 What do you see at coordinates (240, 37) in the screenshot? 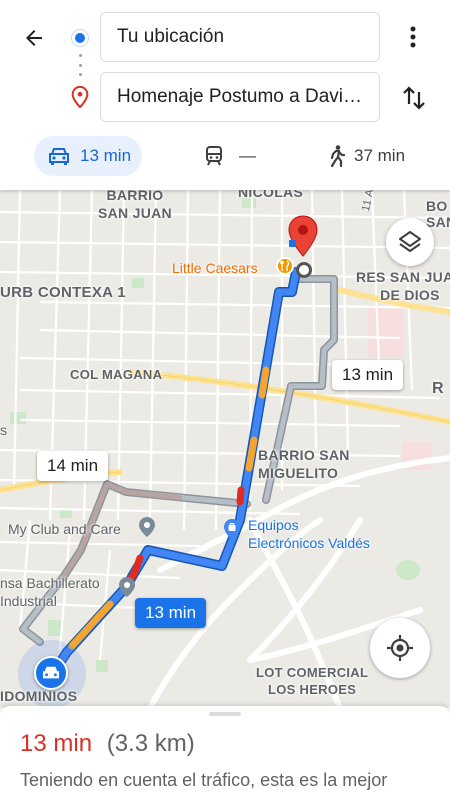
I see `origin-input: Tu ubicación` at bounding box center [240, 37].